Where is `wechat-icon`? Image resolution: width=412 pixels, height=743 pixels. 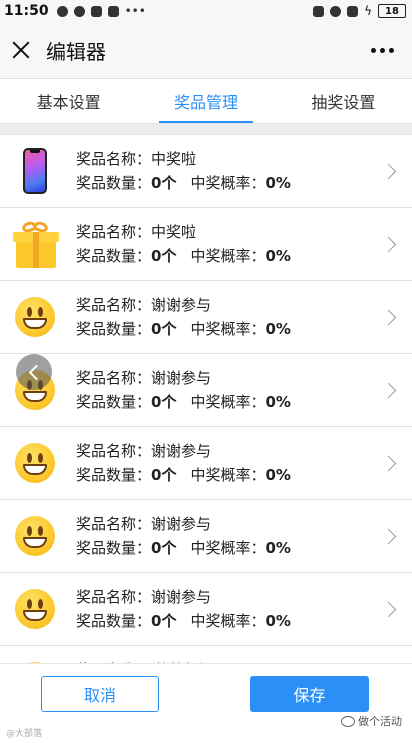 wechat-icon is located at coordinates (348, 721).